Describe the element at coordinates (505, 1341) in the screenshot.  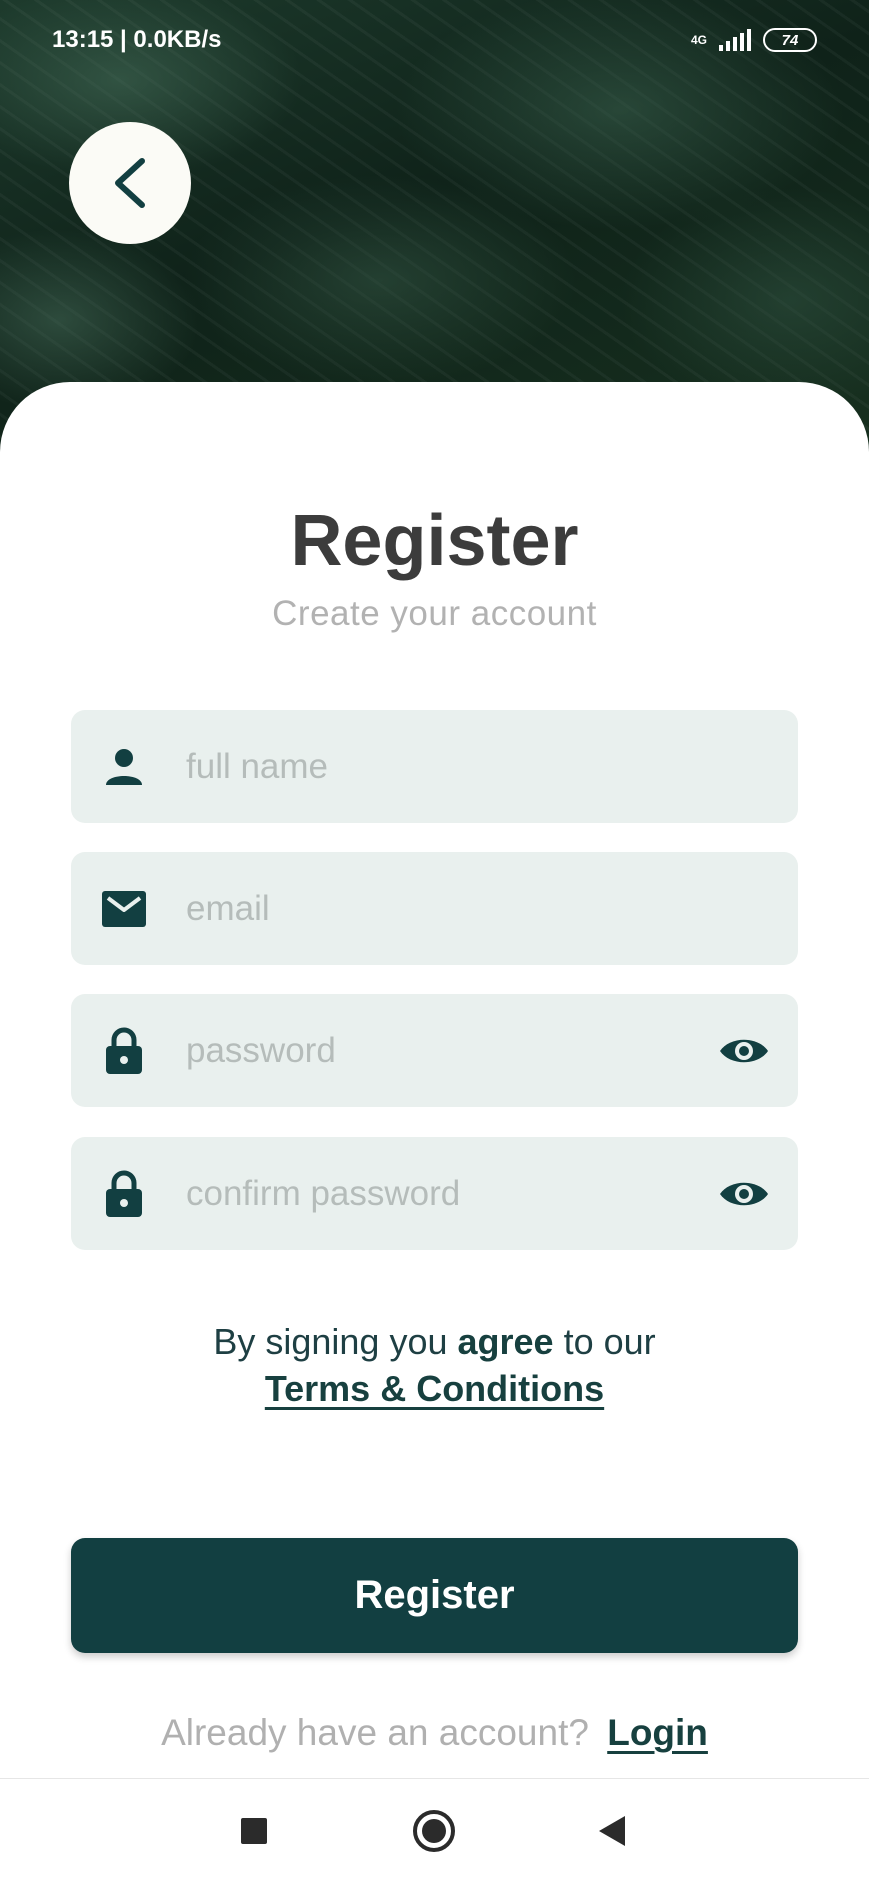
I see `agreement-emphasis: agree` at that location.